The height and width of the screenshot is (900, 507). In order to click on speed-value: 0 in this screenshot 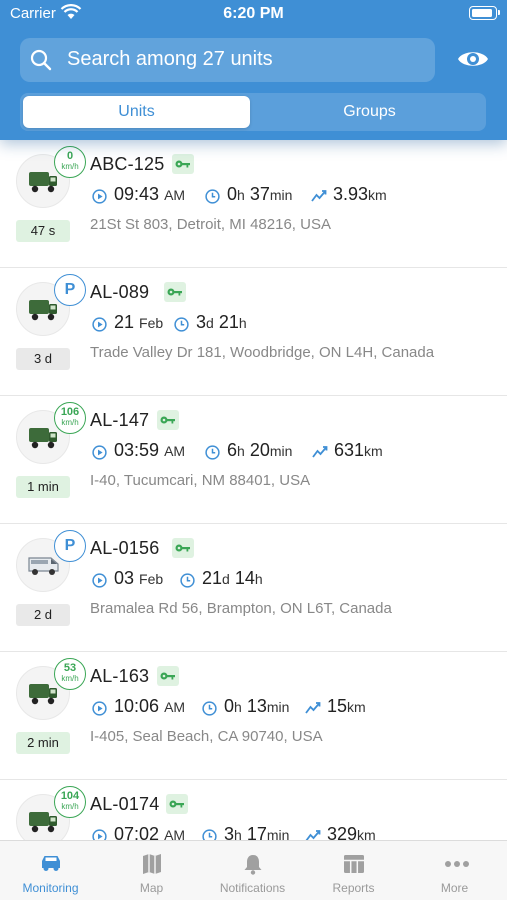, I will do `click(70, 156)`.